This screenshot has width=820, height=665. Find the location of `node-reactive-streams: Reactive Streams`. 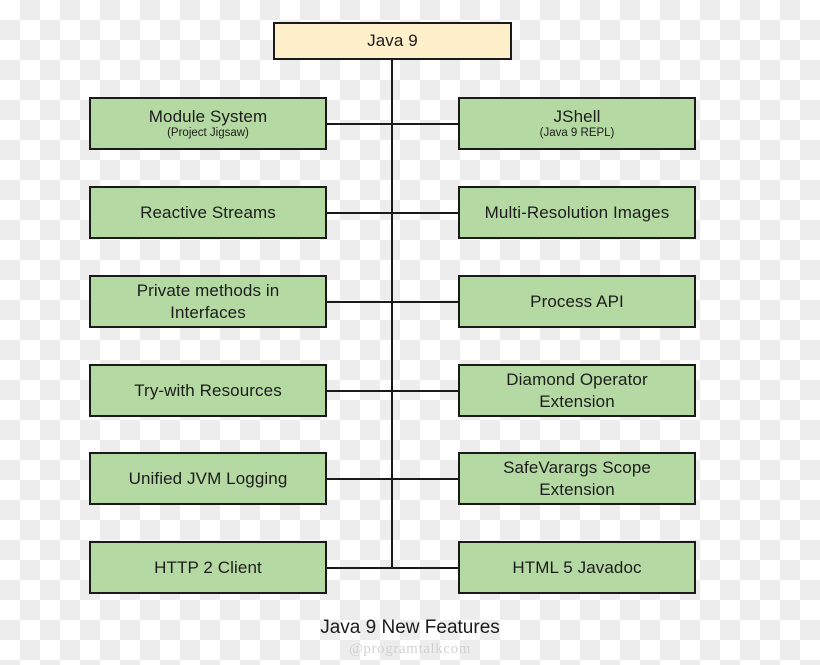

node-reactive-streams: Reactive Streams is located at coordinates (208, 212).